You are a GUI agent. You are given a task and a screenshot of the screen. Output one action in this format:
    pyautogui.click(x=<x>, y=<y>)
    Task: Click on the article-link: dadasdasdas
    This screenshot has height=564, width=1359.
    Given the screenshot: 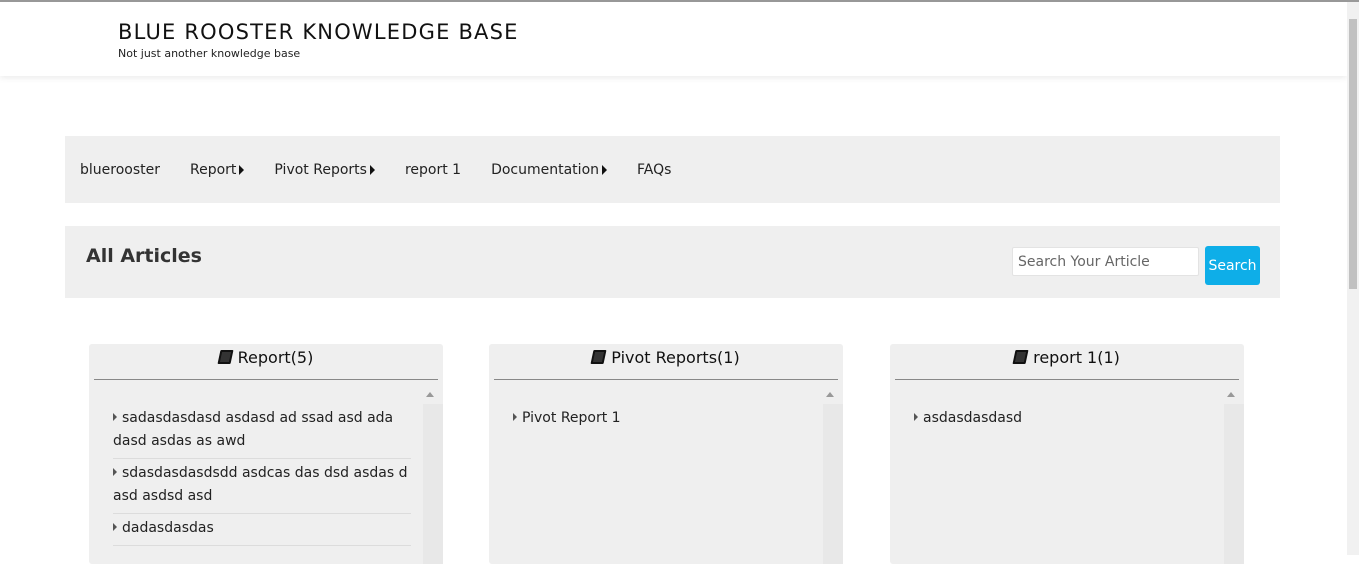 What is the action you would take?
    pyautogui.click(x=168, y=528)
    